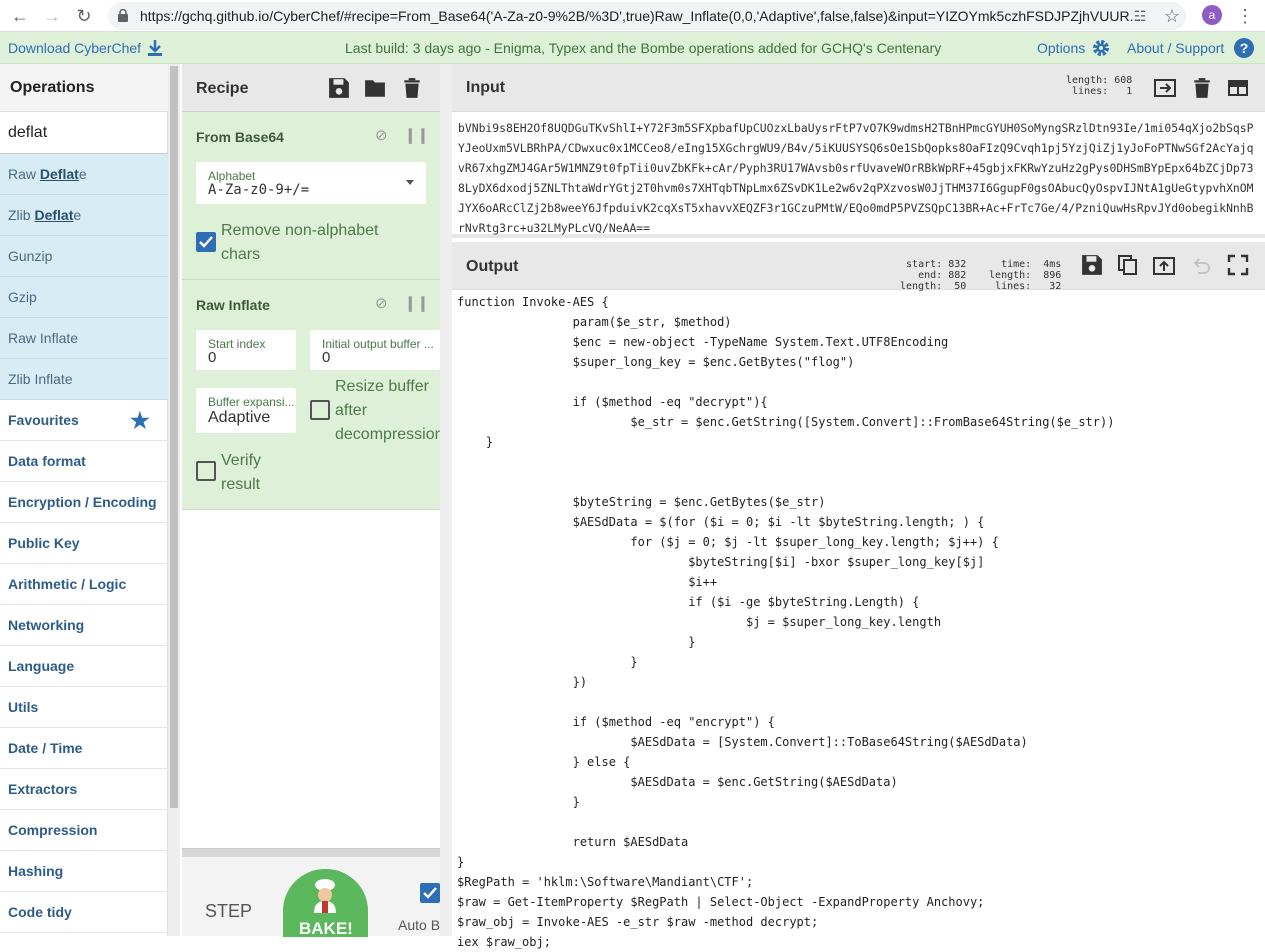  Describe the element at coordinates (174, 437) in the screenshot. I see `scrollbar-thumb` at that location.